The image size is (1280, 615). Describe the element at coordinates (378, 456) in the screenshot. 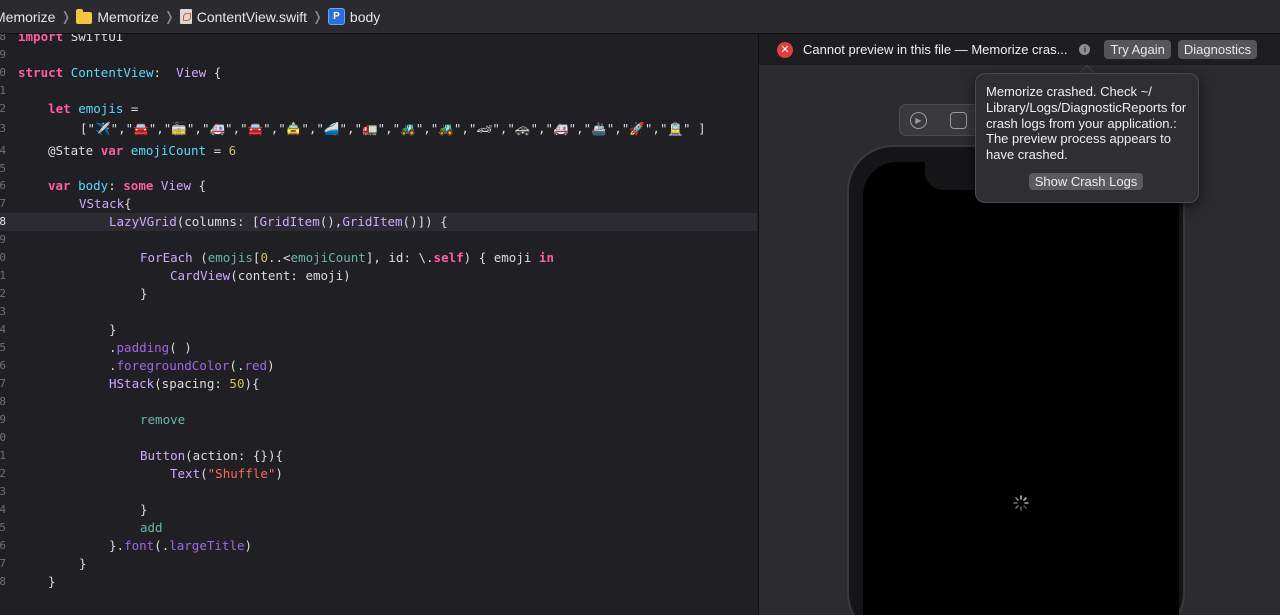

I see `code-line: 1 Button(action: {}){` at that location.